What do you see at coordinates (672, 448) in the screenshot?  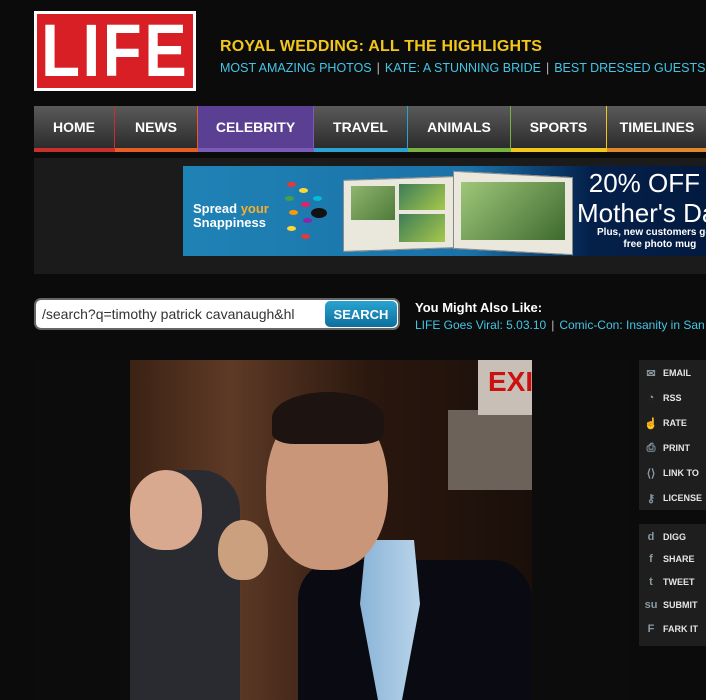 I see `print-link: ⎙ PRINT` at bounding box center [672, 448].